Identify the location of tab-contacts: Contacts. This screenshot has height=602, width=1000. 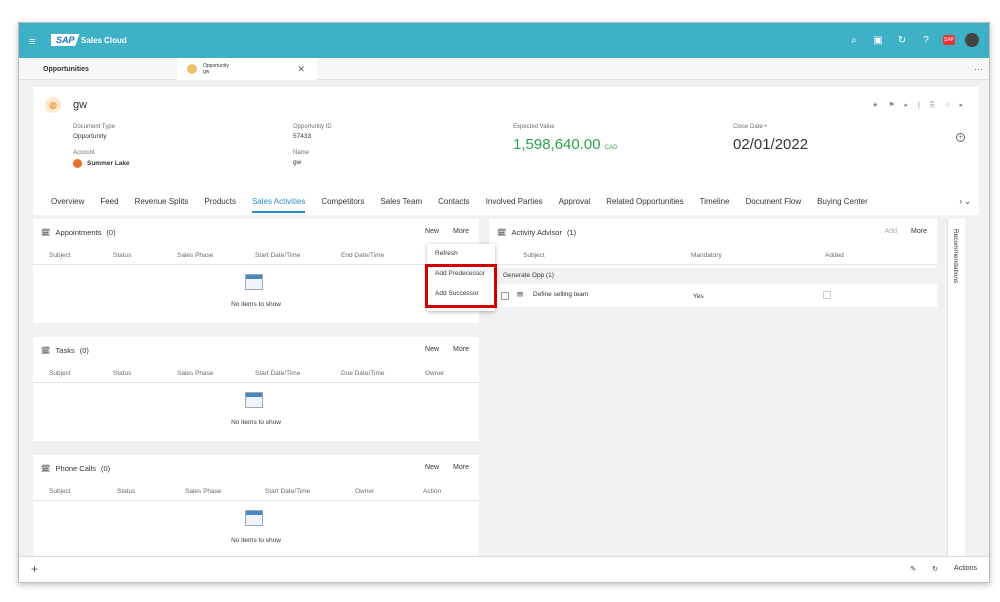
(454, 202).